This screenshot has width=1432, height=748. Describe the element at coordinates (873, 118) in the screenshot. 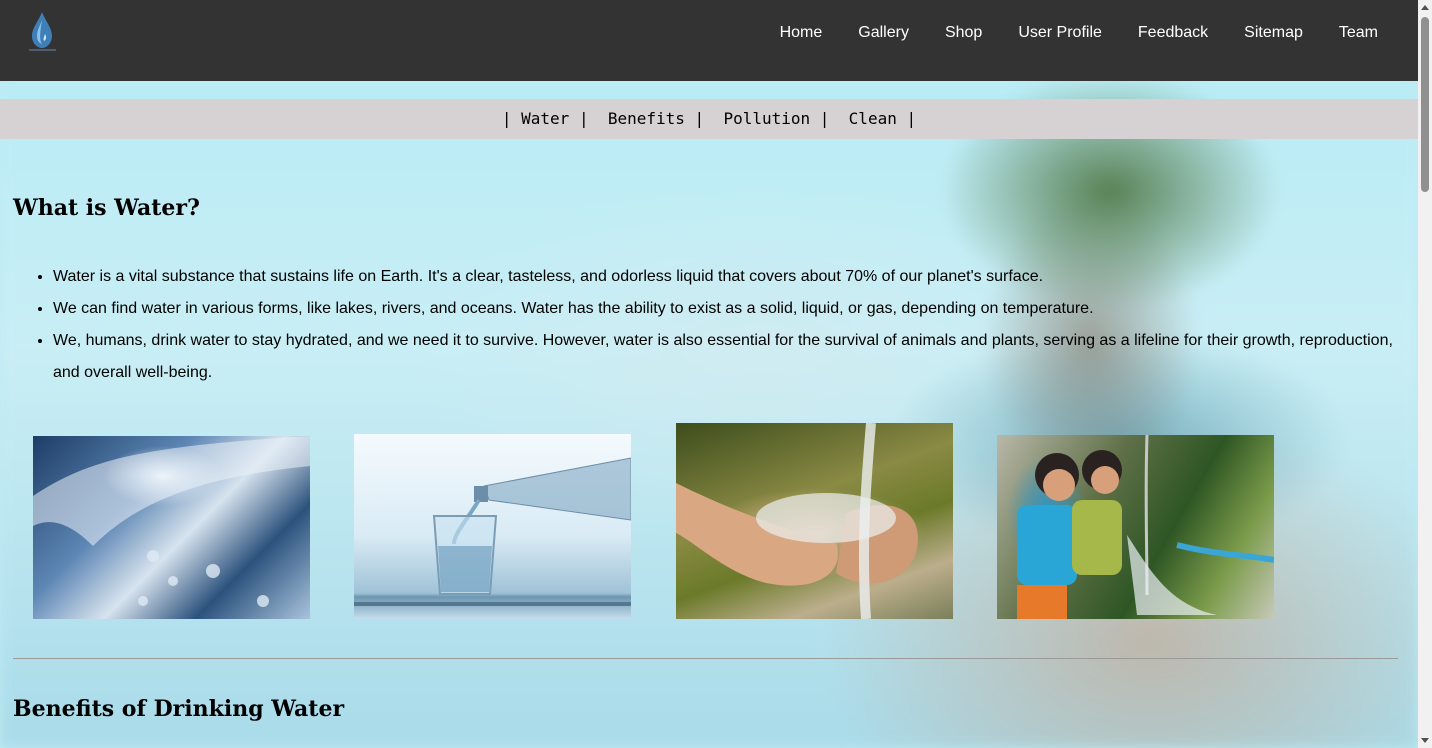

I see `subnav-clean-link: Clean` at that location.